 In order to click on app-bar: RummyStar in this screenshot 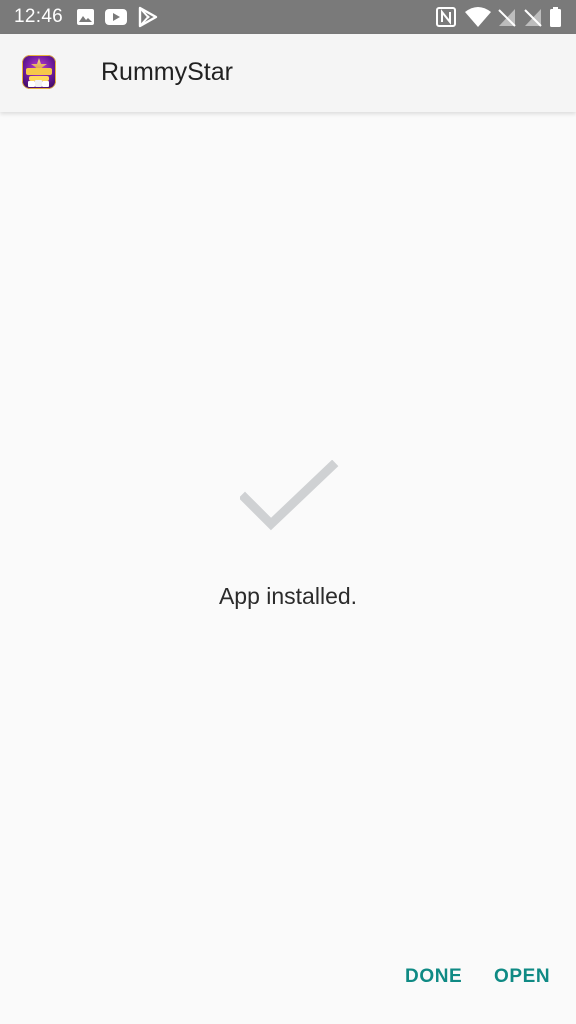, I will do `click(288, 73)`.